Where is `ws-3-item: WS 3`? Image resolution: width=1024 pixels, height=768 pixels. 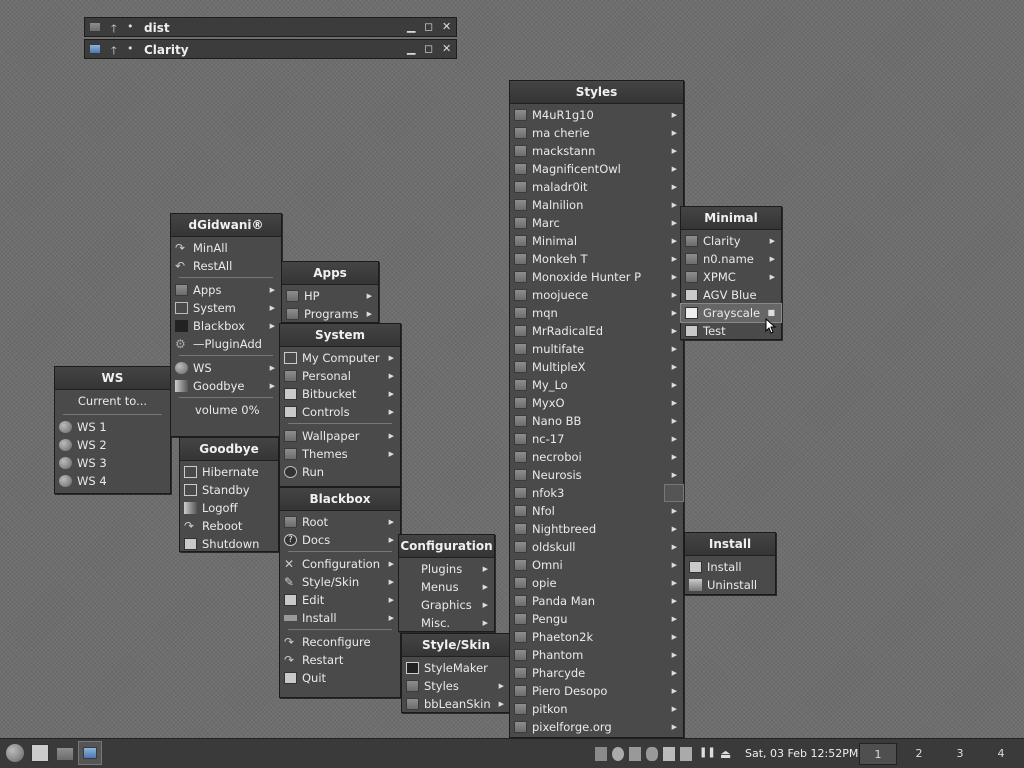 ws-3-item: WS 3 is located at coordinates (112, 463).